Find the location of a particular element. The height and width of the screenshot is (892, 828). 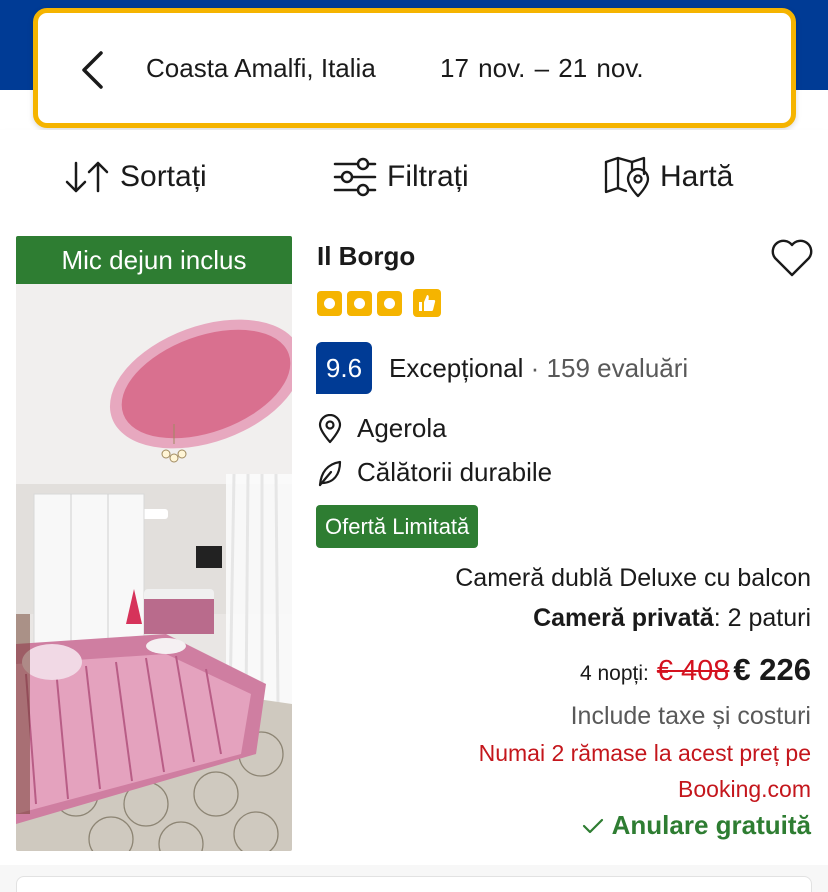

next-property-card is located at coordinates (414, 884).